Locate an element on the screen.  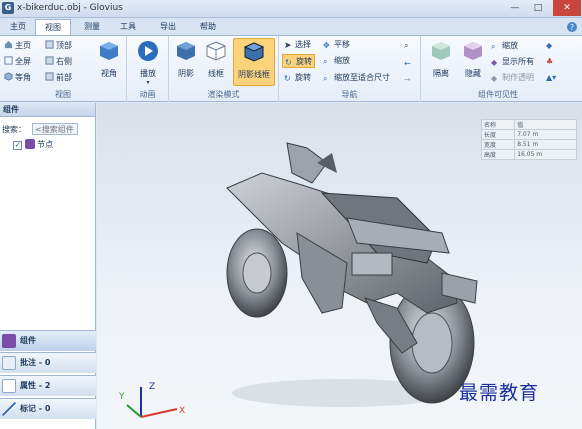
hide-icon is located at coordinates (473, 51).